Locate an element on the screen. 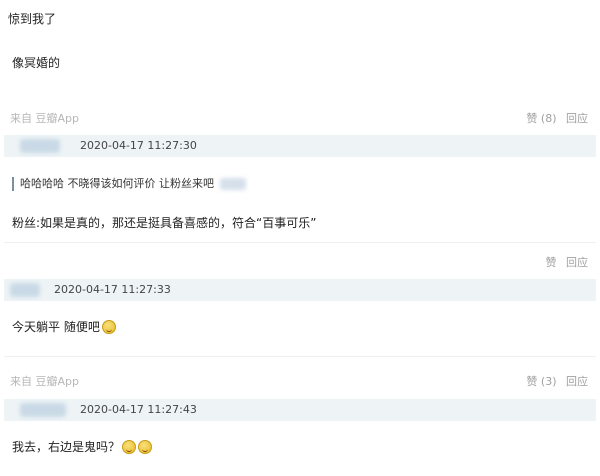 Image resolution: width=600 pixels, height=476 pixels. comment-text: 我去，右边是鬼吗？ is located at coordinates (82, 446).